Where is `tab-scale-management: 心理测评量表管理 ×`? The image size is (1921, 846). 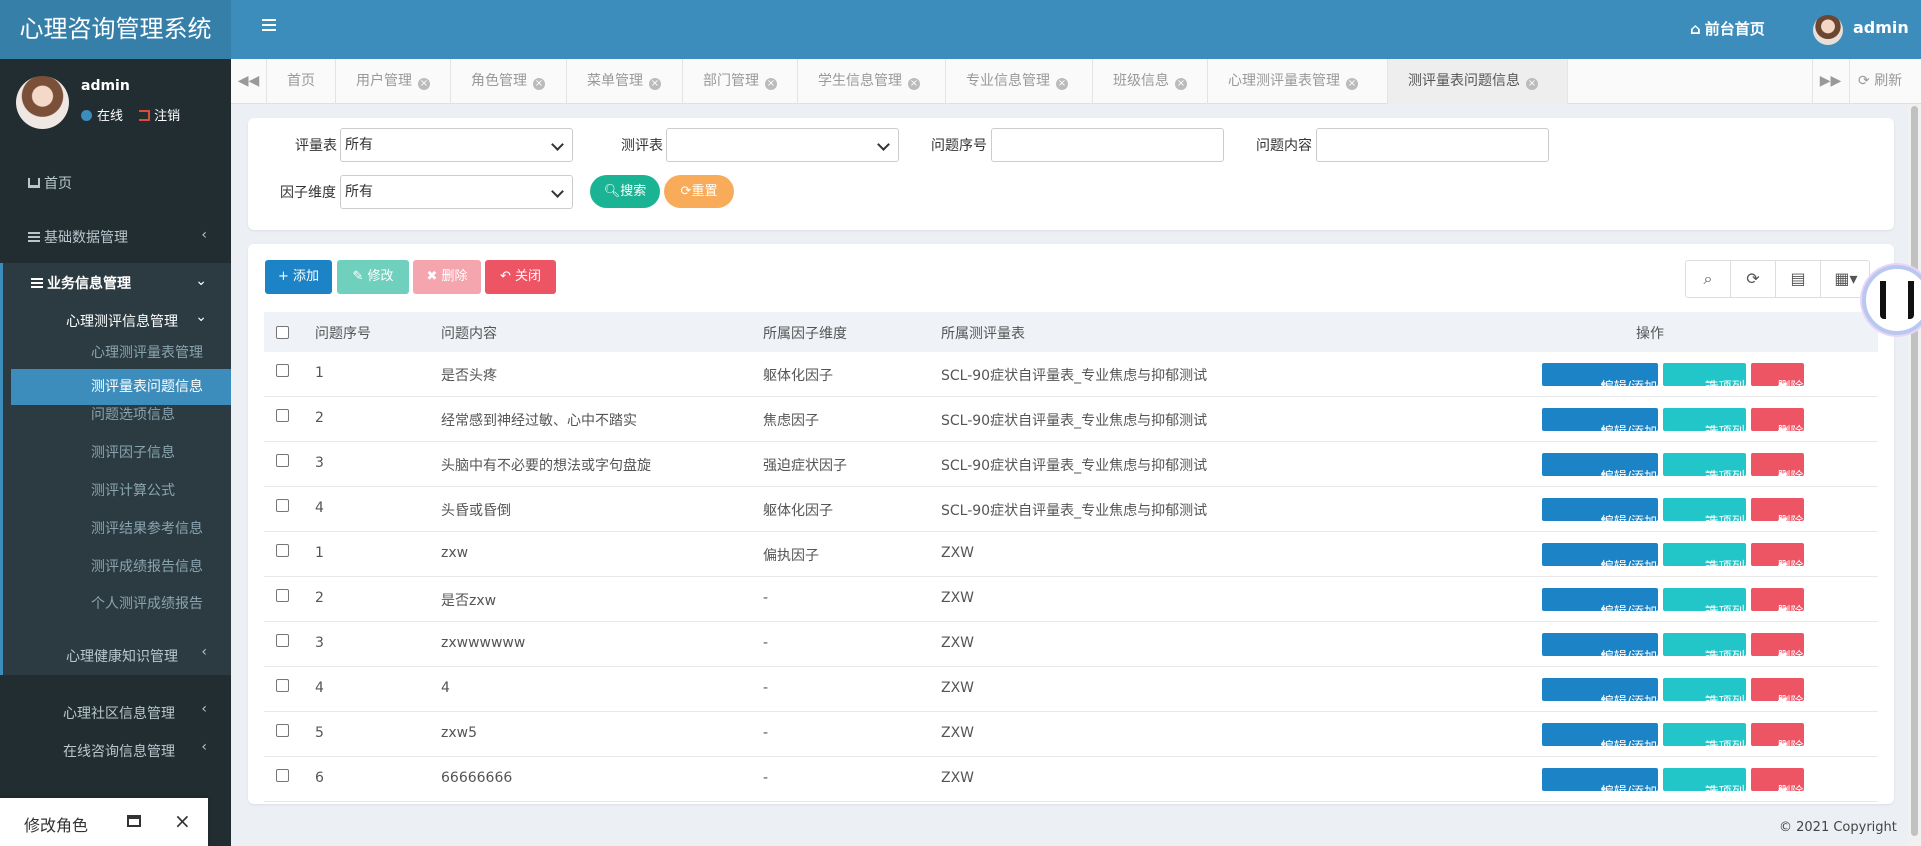 tab-scale-management: 心理测评量表管理 × is located at coordinates (1298, 81).